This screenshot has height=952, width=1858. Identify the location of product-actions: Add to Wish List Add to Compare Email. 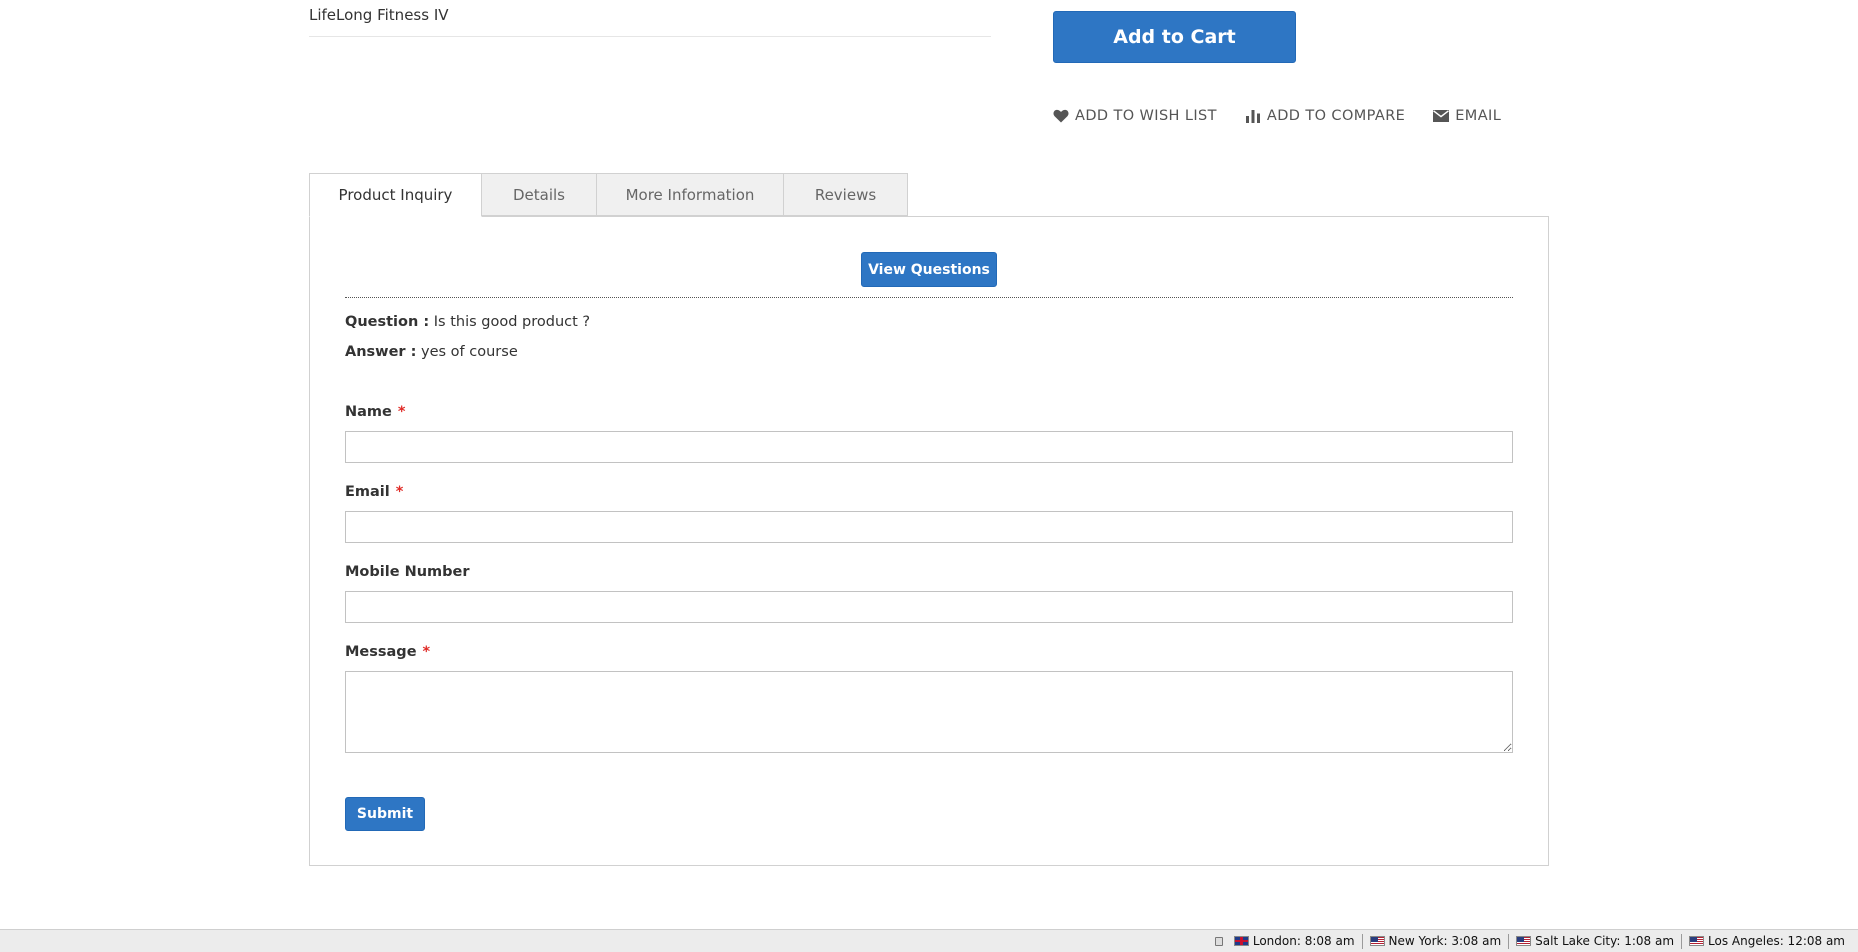
(1277, 116).